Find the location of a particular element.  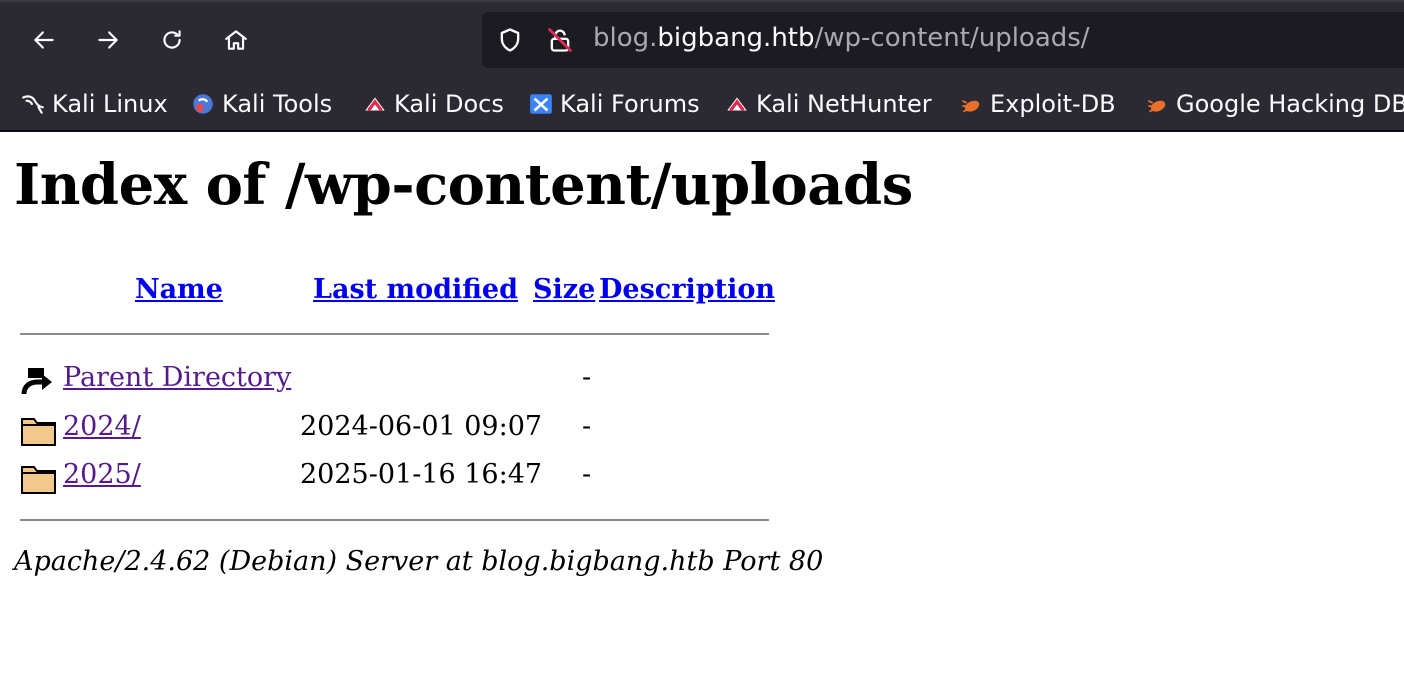

back-button is located at coordinates (44, 40).